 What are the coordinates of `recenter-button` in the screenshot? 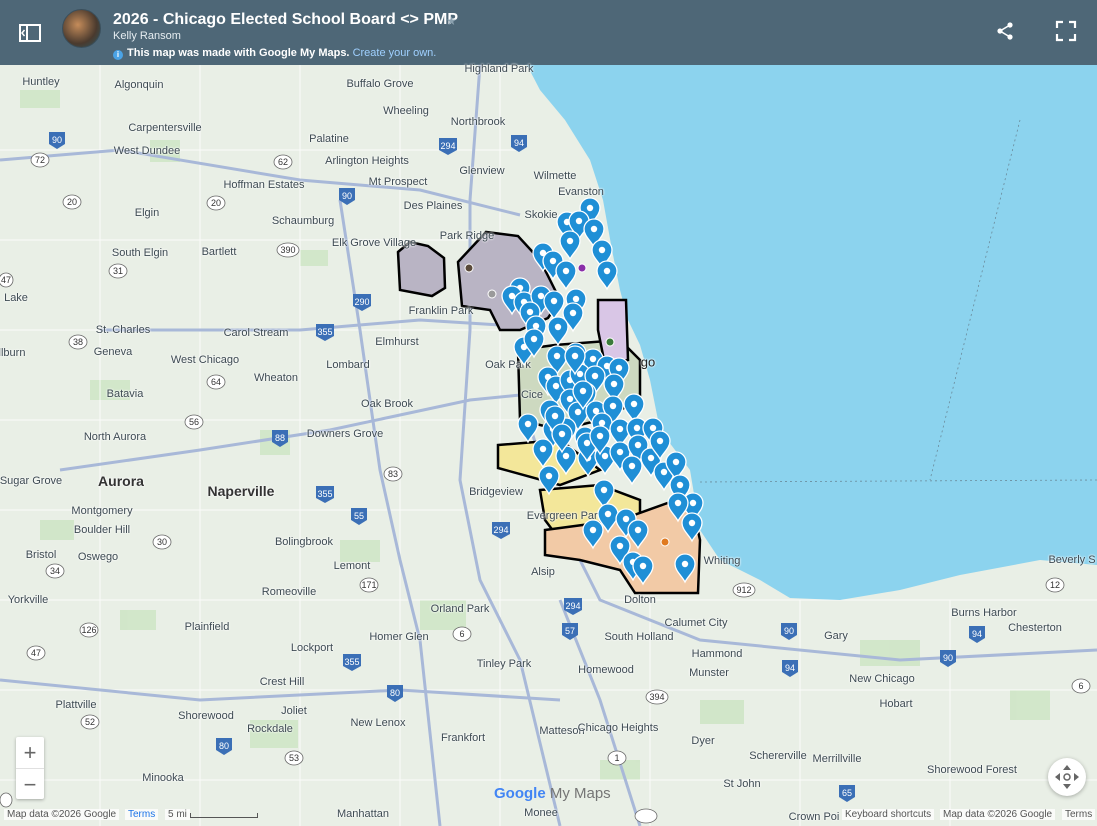 It's located at (1067, 777).